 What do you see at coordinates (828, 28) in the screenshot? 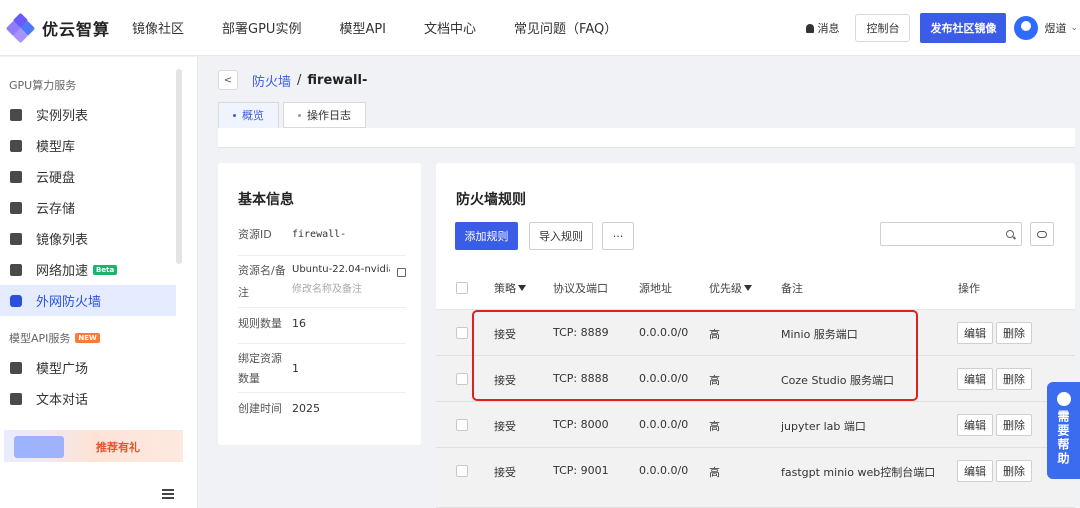
I see `messages-label: 消息` at bounding box center [828, 28].